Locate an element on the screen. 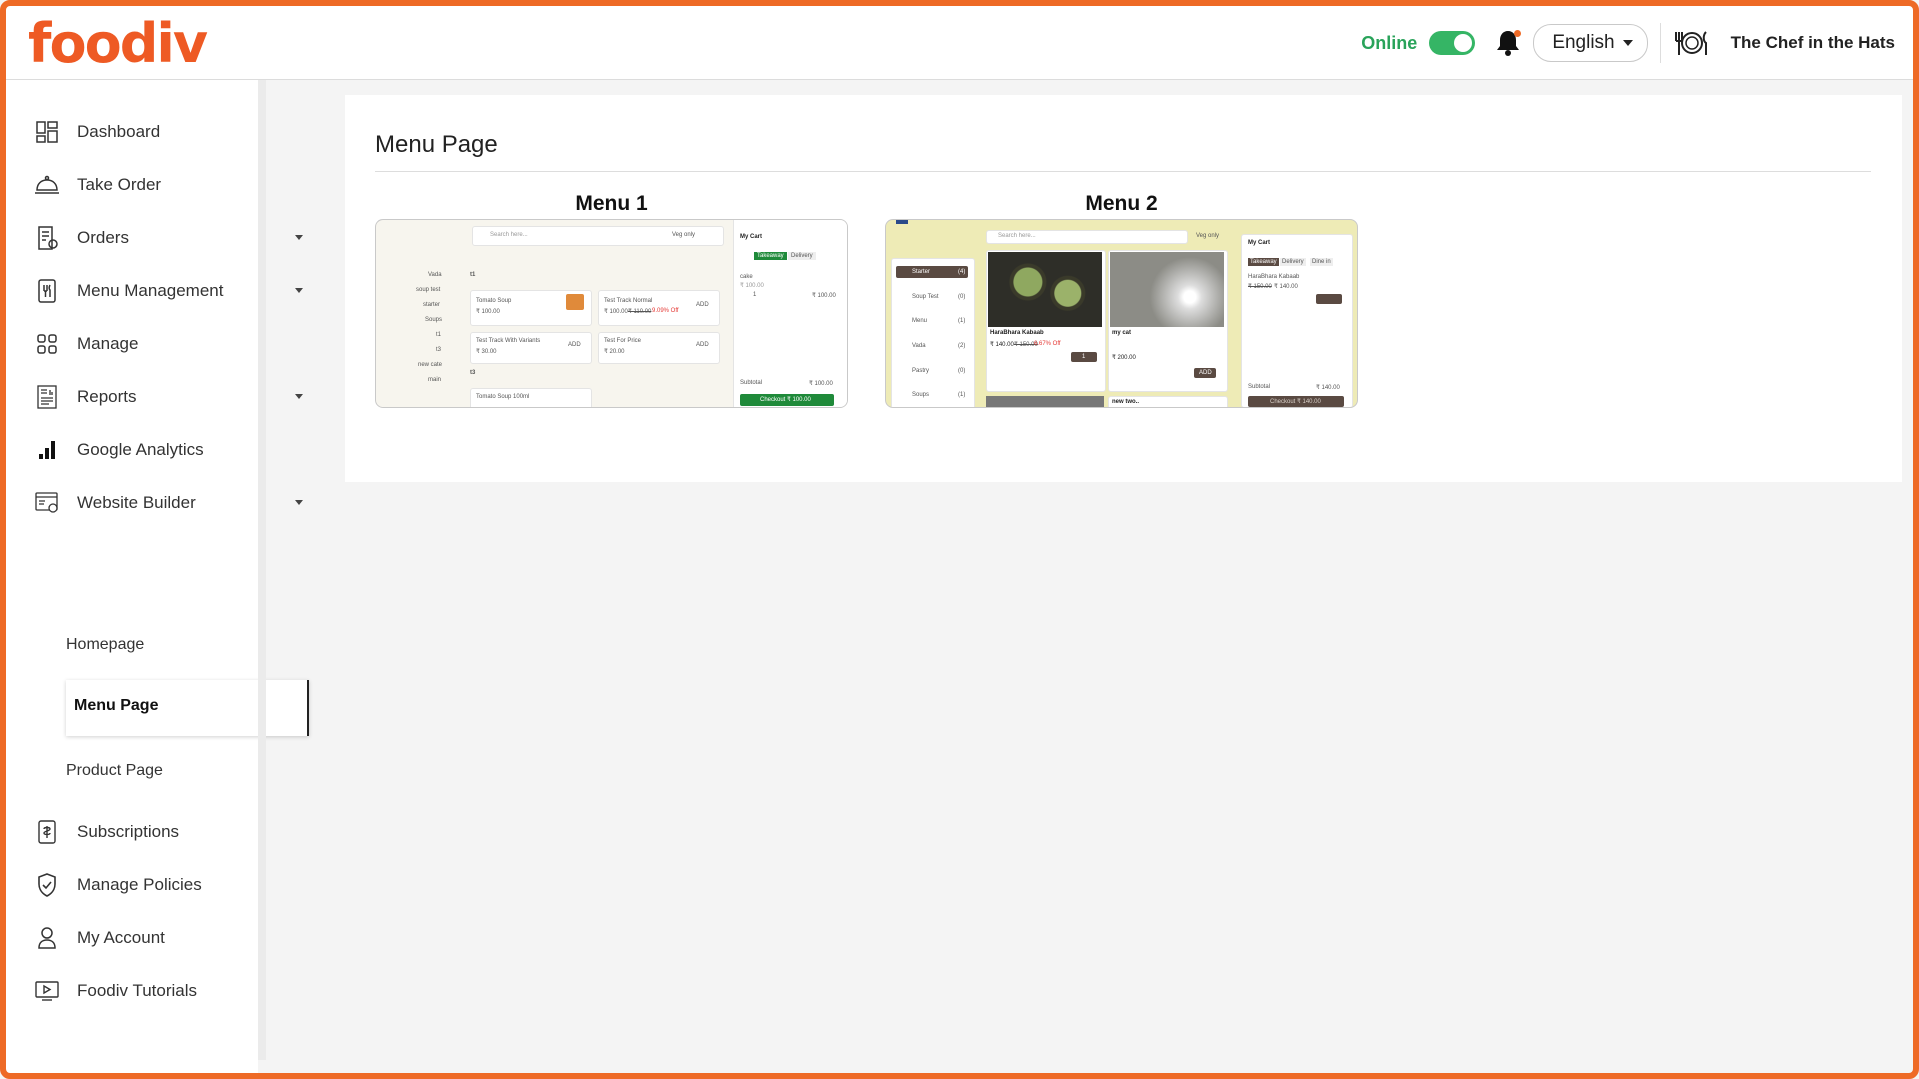 The image size is (1919, 1079). preview-cart-item-old: ₹ 150.00 is located at coordinates (1260, 287).